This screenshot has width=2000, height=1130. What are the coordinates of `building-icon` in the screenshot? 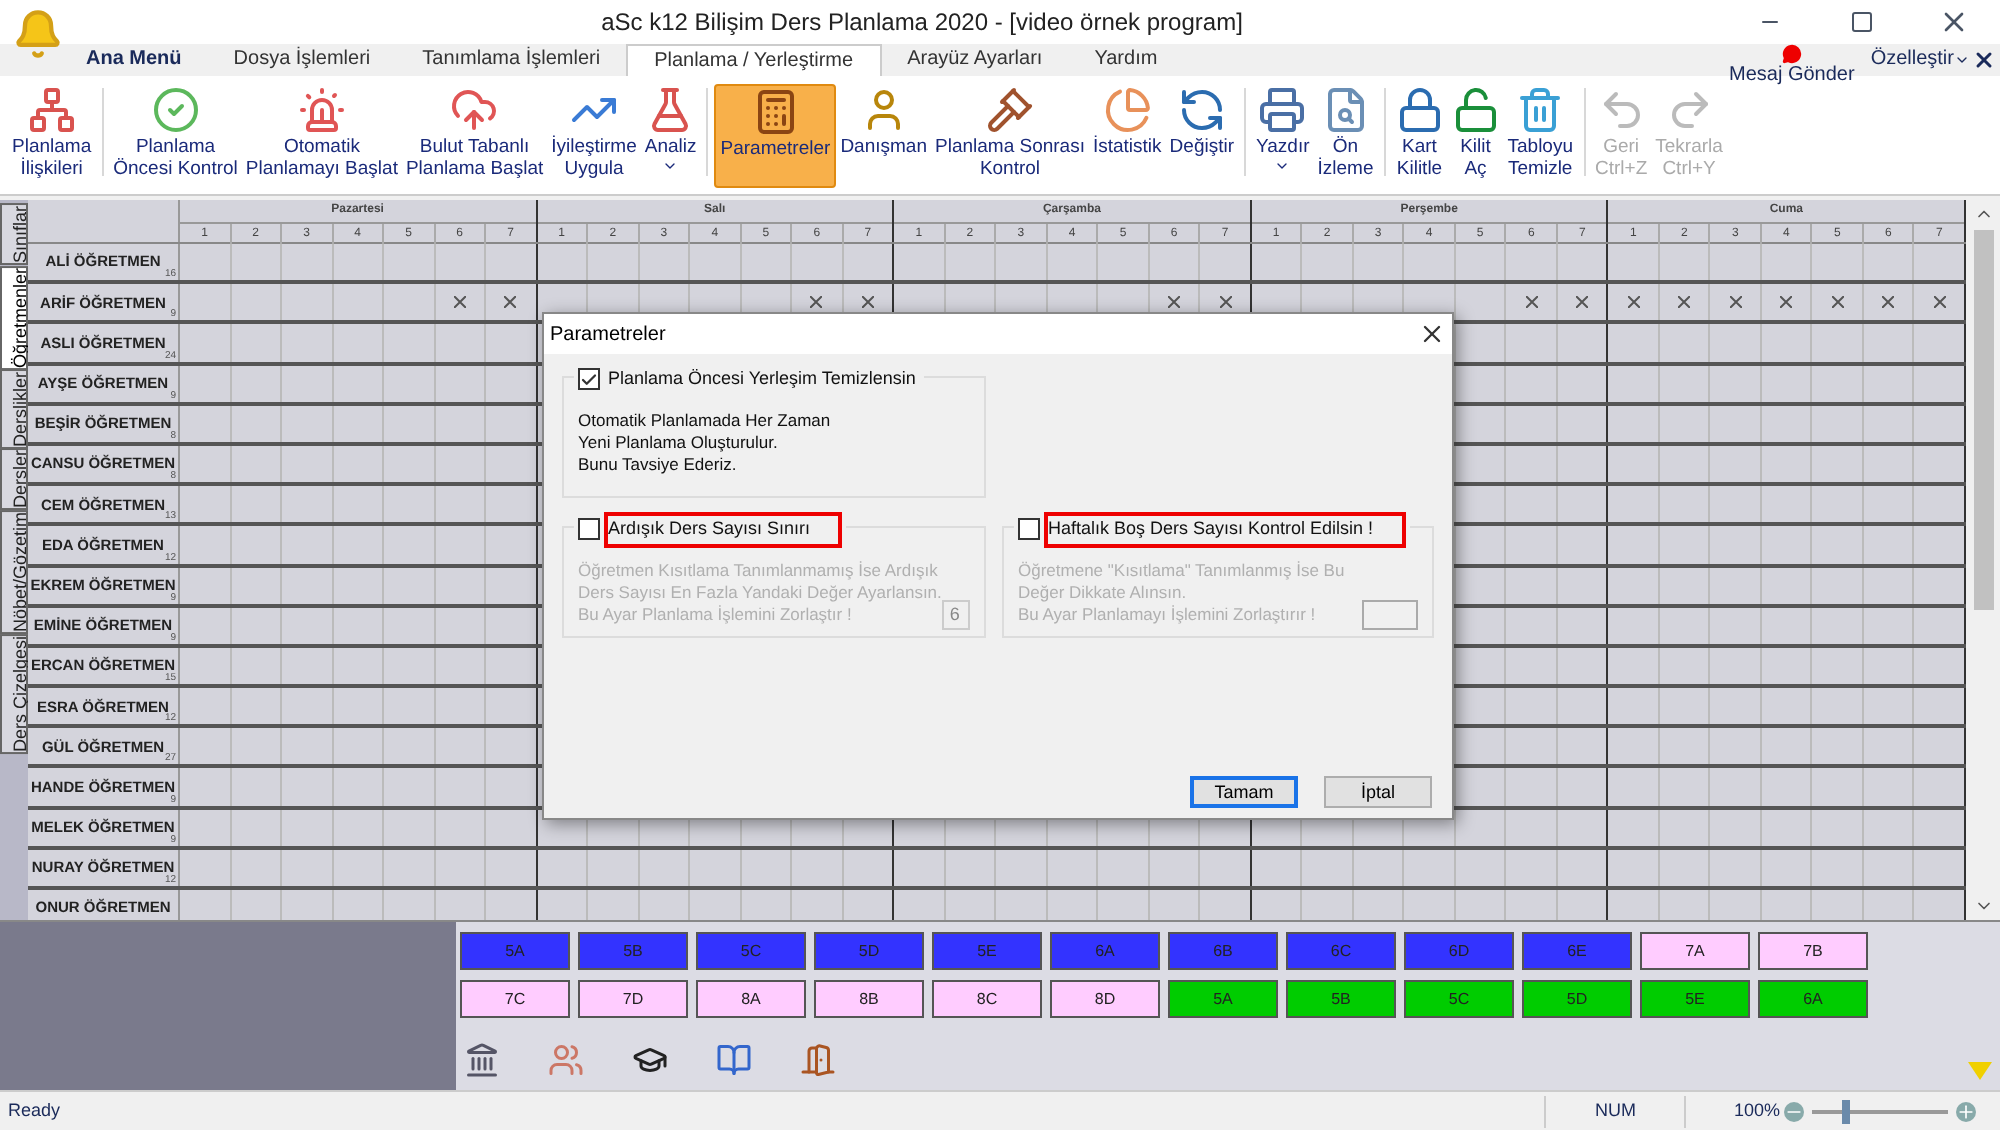 It's located at (482, 1060).